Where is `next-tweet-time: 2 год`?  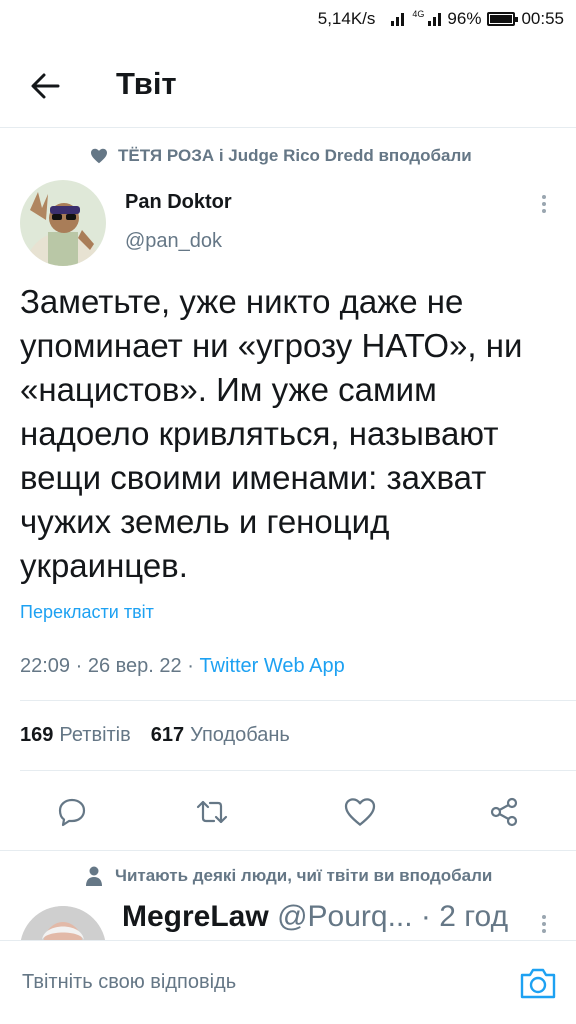
next-tweet-time: 2 год is located at coordinates (474, 916).